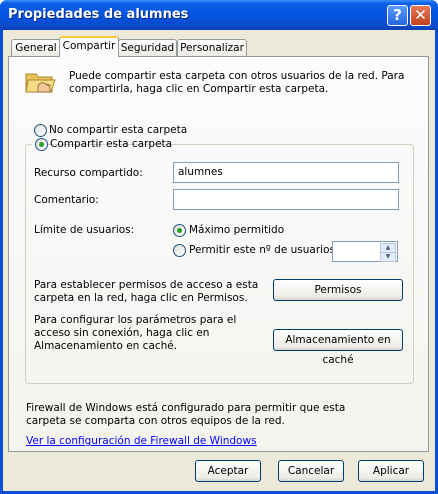 Image resolution: width=438 pixels, height=494 pixels. What do you see at coordinates (311, 471) in the screenshot?
I see `cancel-button: Cancelar` at bounding box center [311, 471].